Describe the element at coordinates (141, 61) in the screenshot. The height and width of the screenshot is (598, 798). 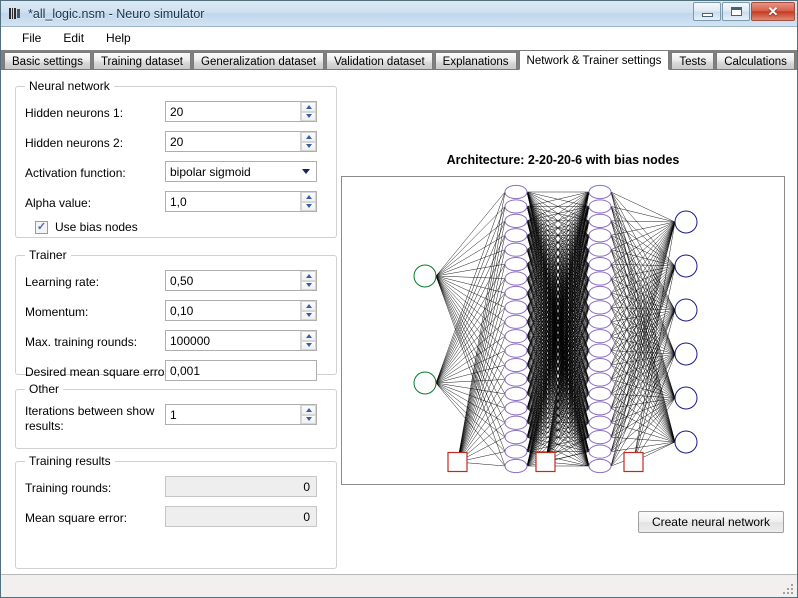
I see `tab-training-dataset: Training dataset` at that location.